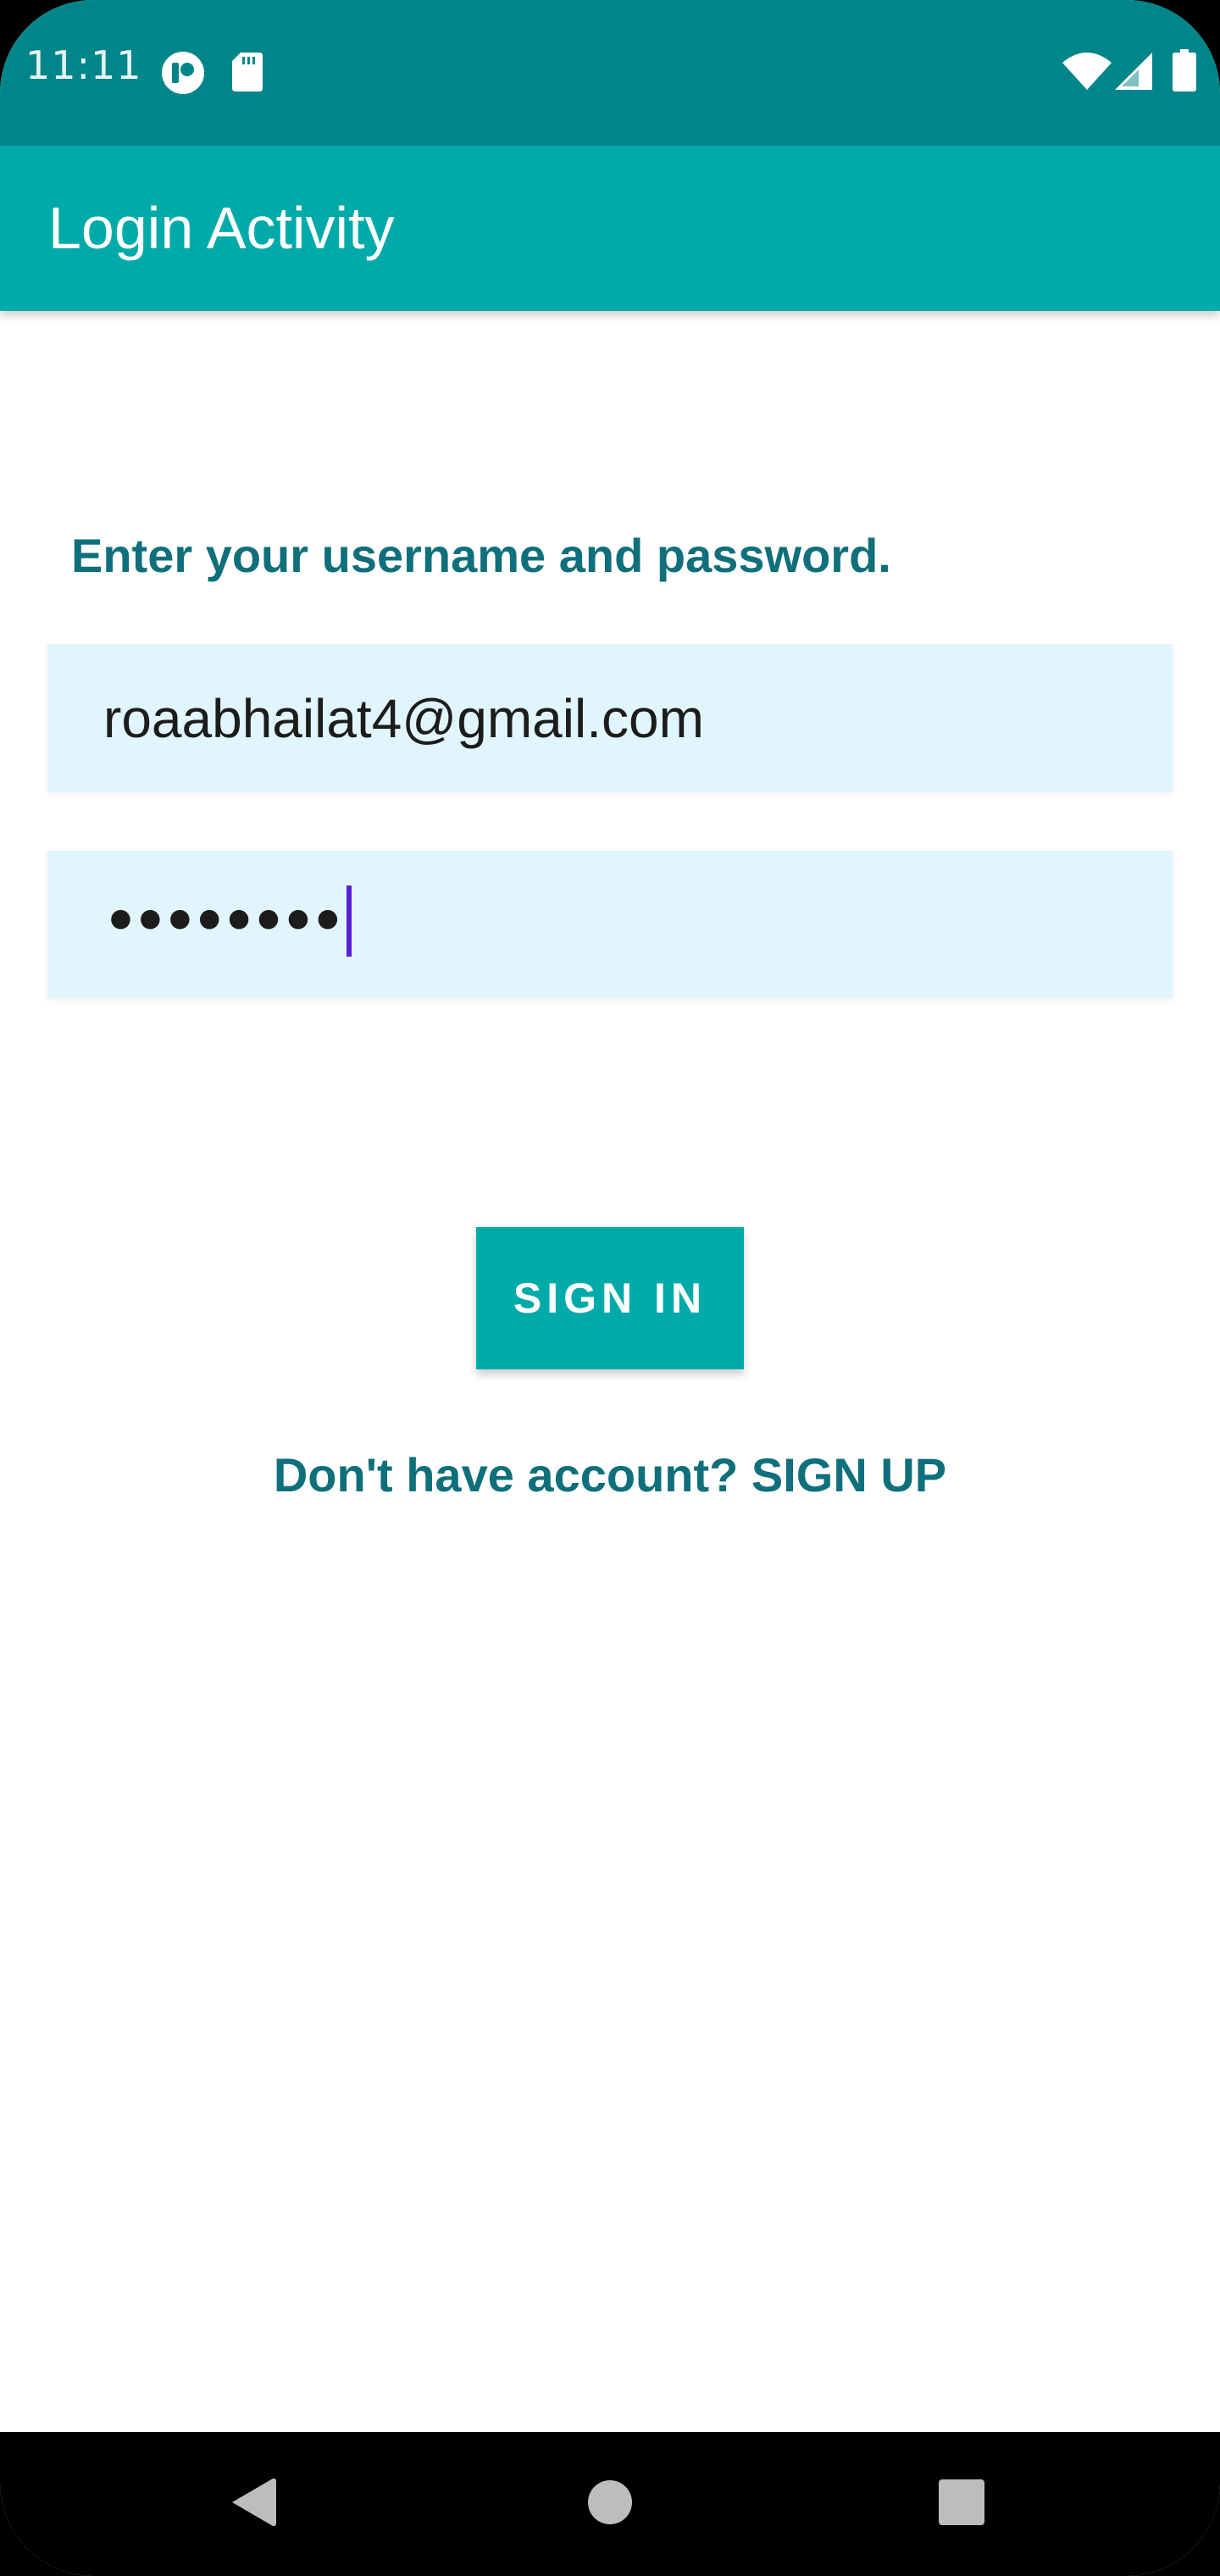  I want to click on username-field: roaabhailat4@gmail.com, so click(610, 717).